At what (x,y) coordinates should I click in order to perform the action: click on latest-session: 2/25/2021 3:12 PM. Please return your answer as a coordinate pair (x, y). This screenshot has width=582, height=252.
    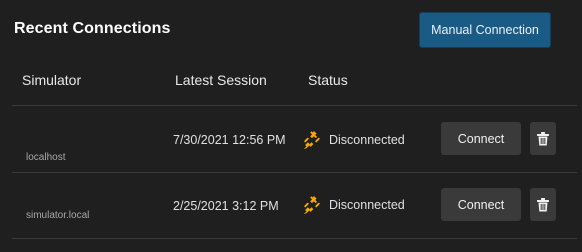
    Looking at the image, I should click on (226, 206).